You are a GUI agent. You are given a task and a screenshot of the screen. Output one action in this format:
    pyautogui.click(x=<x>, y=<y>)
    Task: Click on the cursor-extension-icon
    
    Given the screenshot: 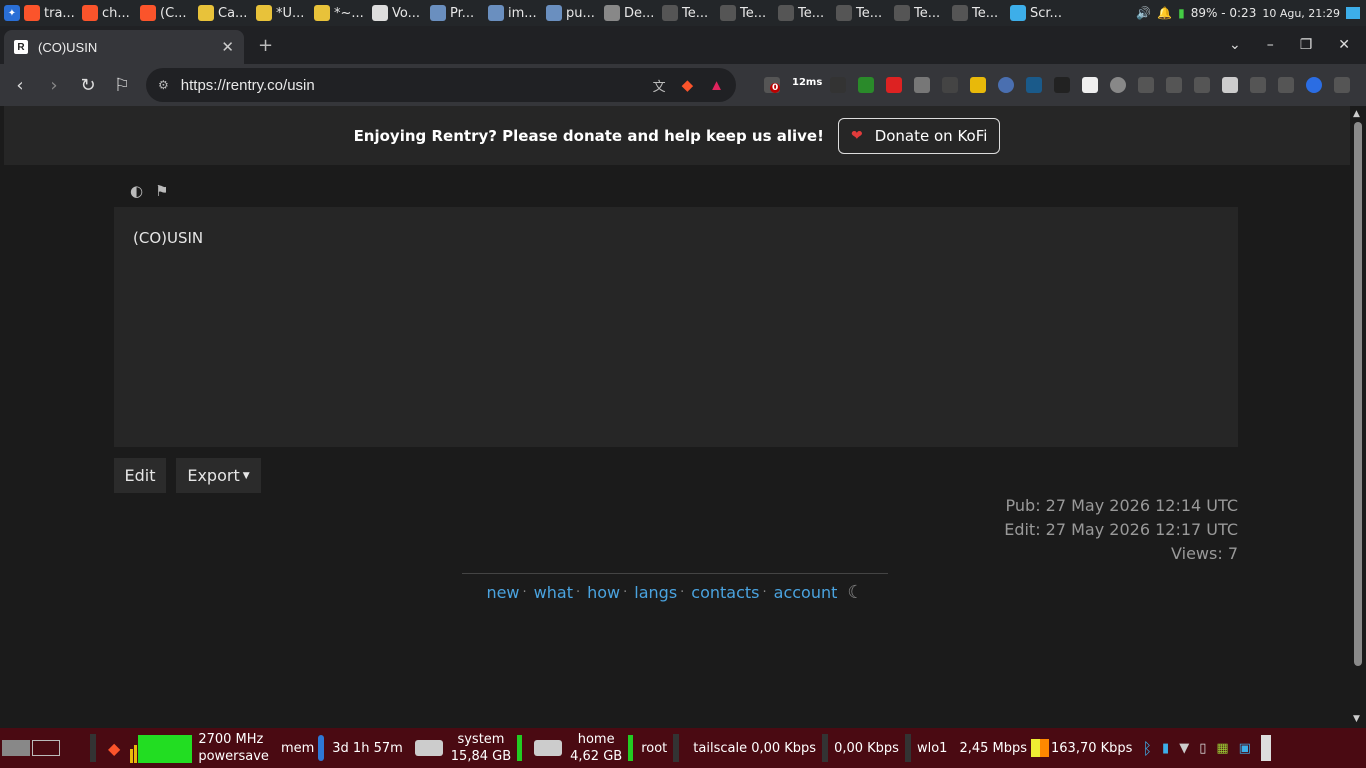 What is the action you would take?
    pyautogui.click(x=1006, y=85)
    